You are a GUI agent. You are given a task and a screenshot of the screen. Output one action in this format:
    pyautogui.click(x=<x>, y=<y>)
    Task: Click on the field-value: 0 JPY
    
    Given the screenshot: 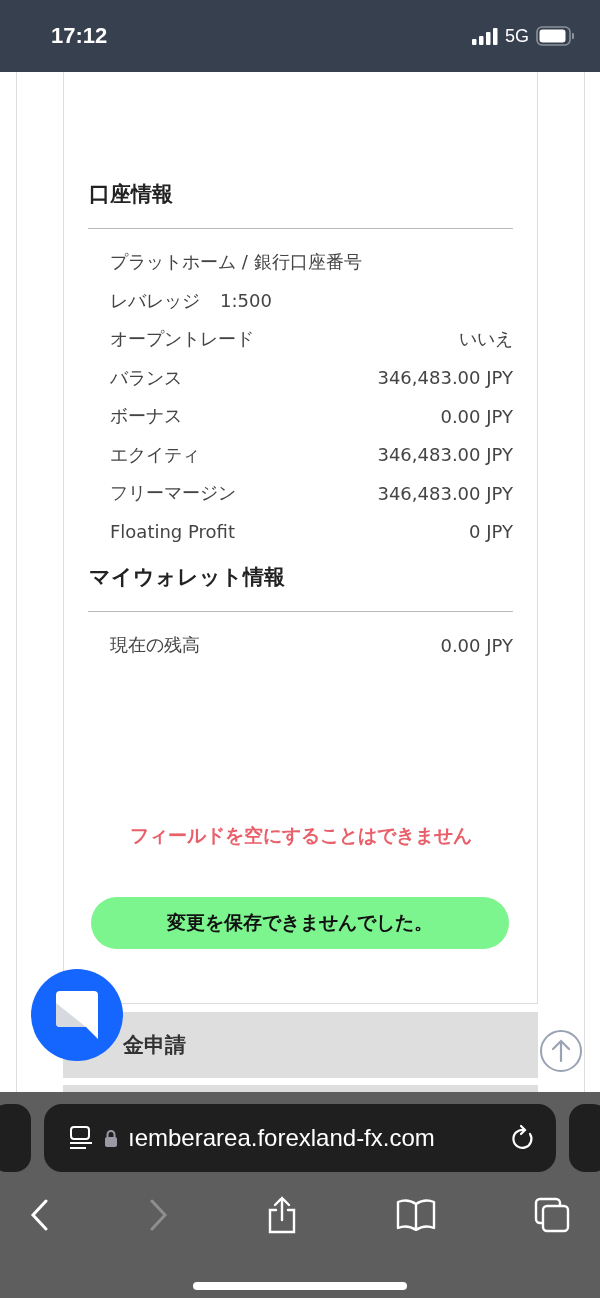 What is the action you would take?
    pyautogui.click(x=491, y=532)
    